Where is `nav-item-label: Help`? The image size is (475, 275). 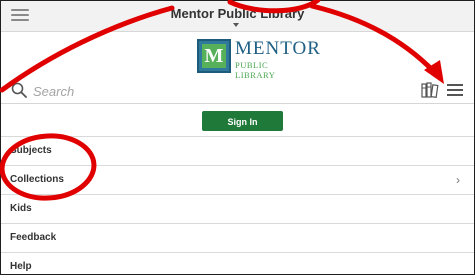 nav-item-label: Help is located at coordinates (21, 266).